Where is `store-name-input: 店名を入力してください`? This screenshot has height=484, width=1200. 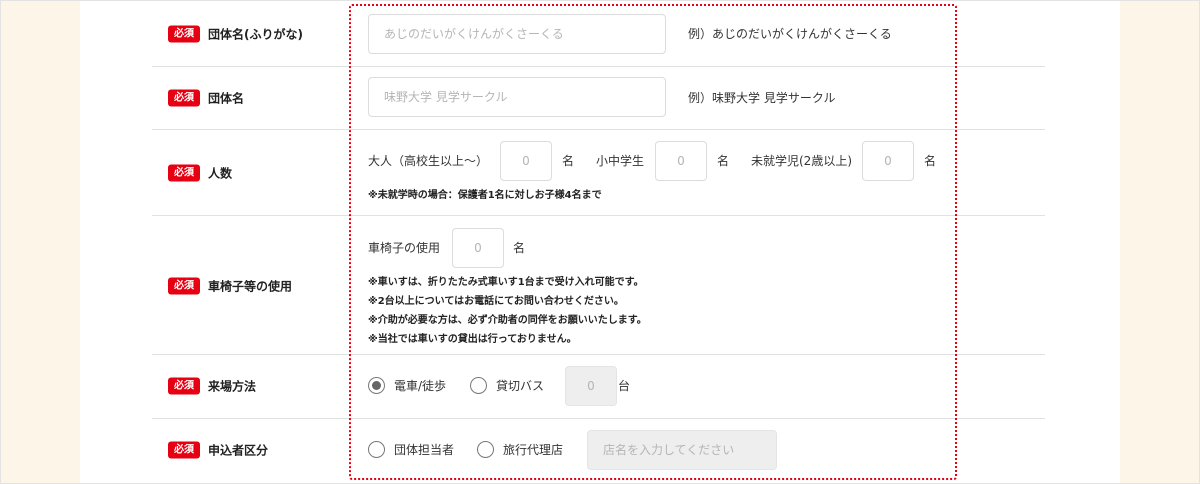
store-name-input: 店名を入力してください is located at coordinates (682, 450).